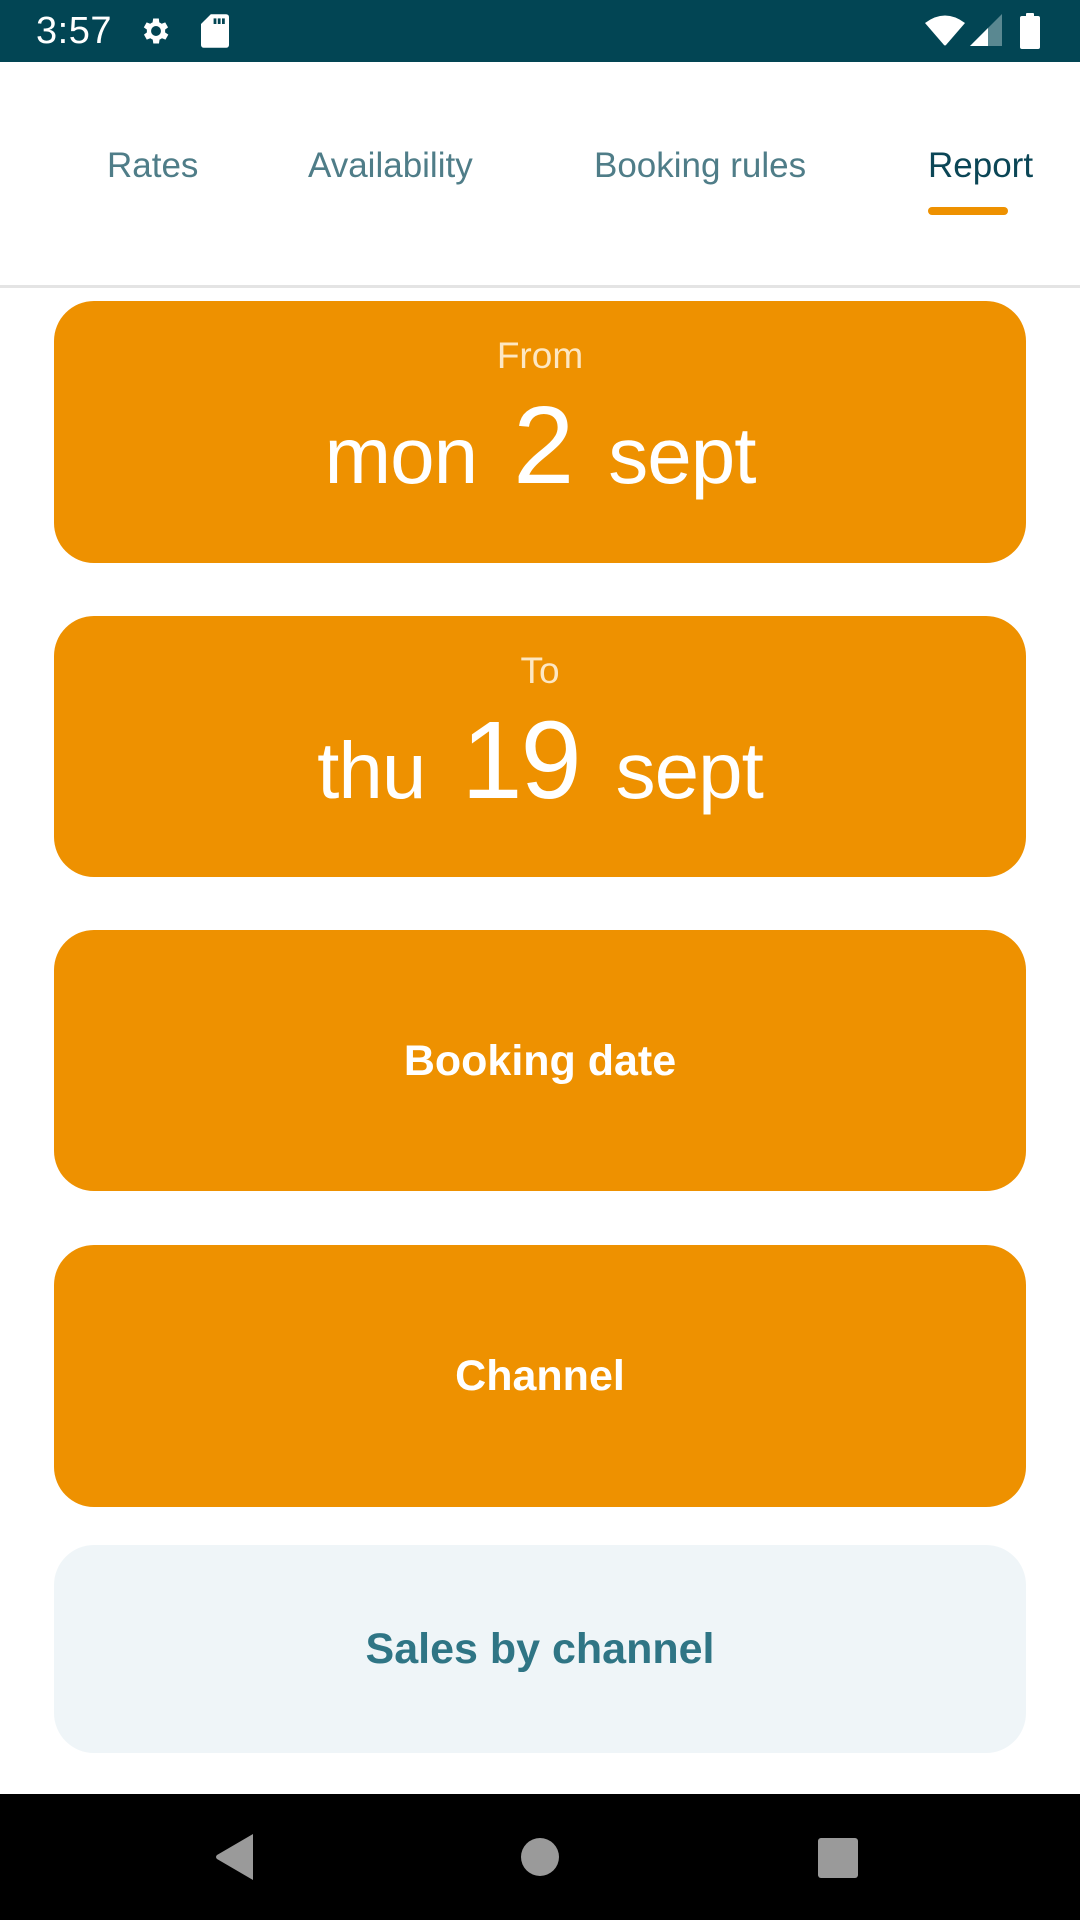 The width and height of the screenshot is (1080, 1920). What do you see at coordinates (689, 770) in the screenshot?
I see `to-month: sept` at bounding box center [689, 770].